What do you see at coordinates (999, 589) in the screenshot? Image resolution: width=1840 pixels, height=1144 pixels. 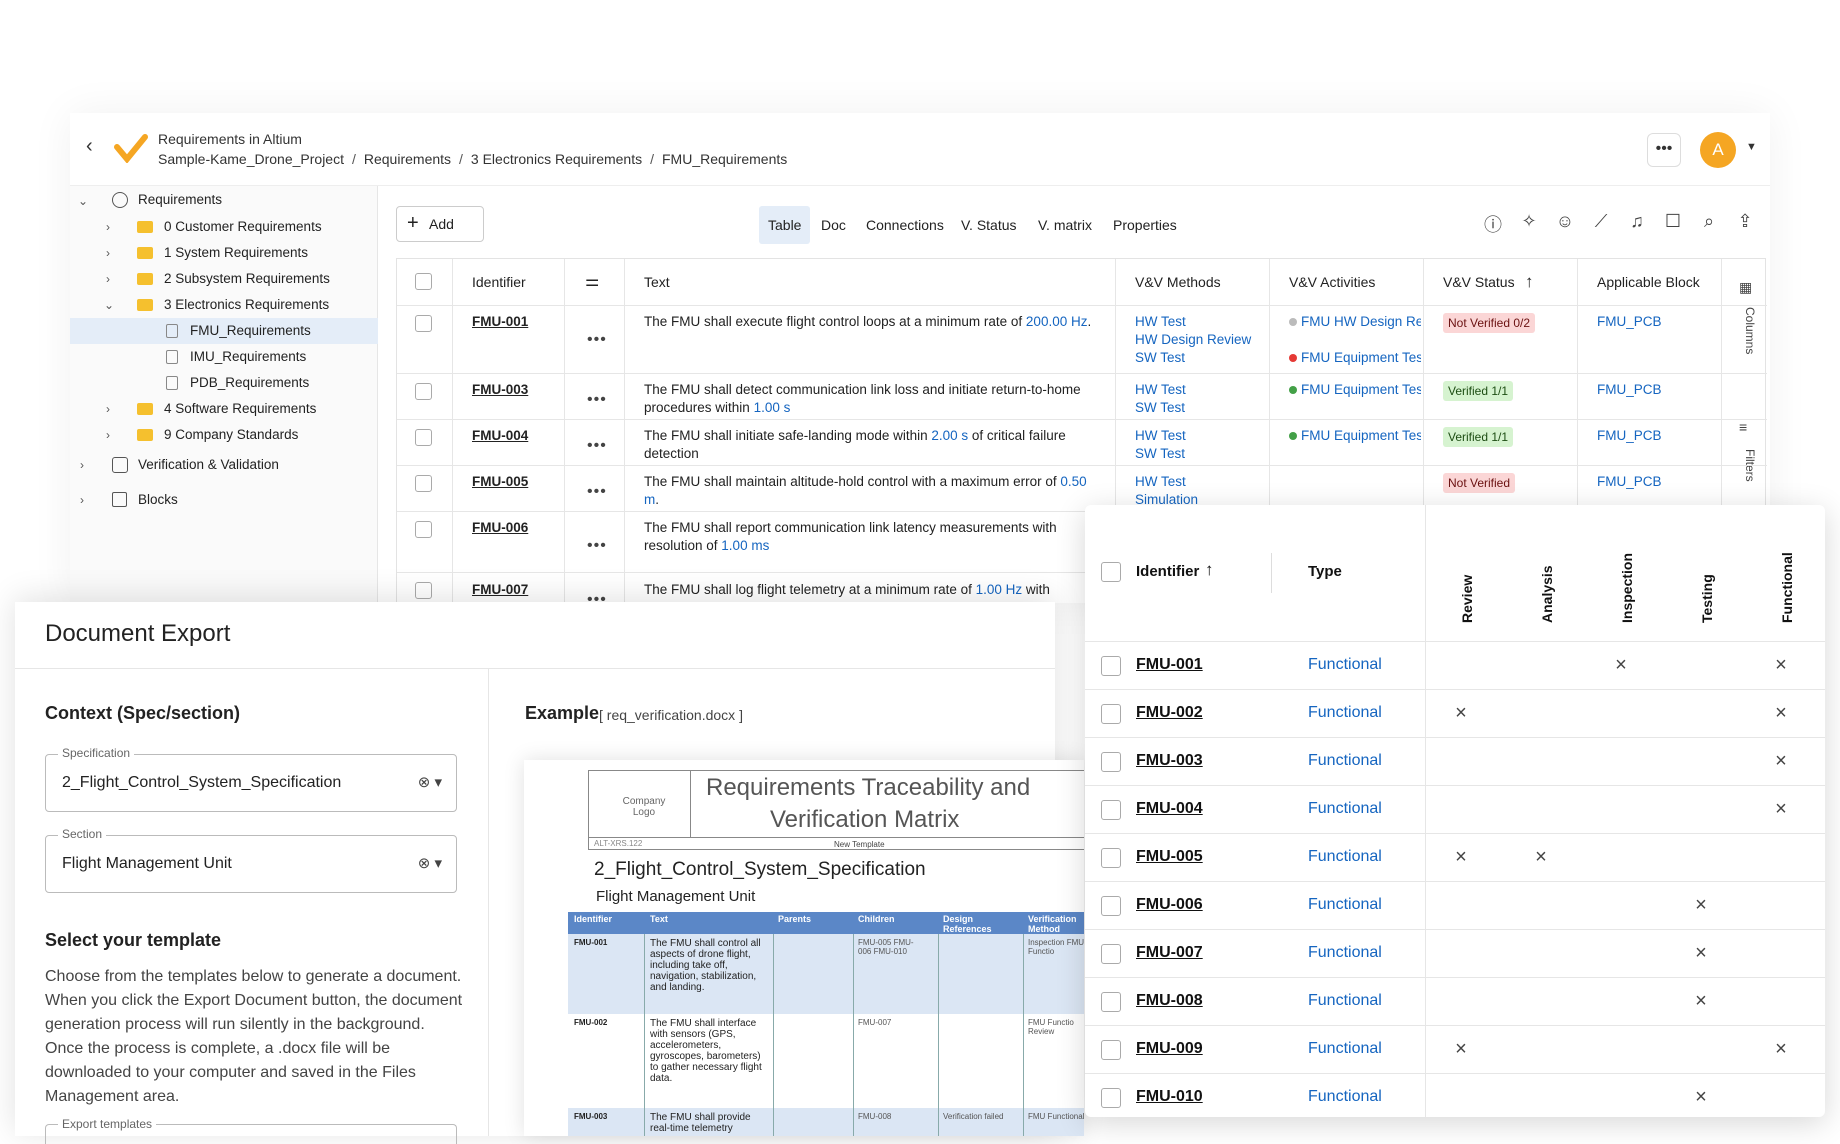 I see `requirement-value: 1.00 Hz` at bounding box center [999, 589].